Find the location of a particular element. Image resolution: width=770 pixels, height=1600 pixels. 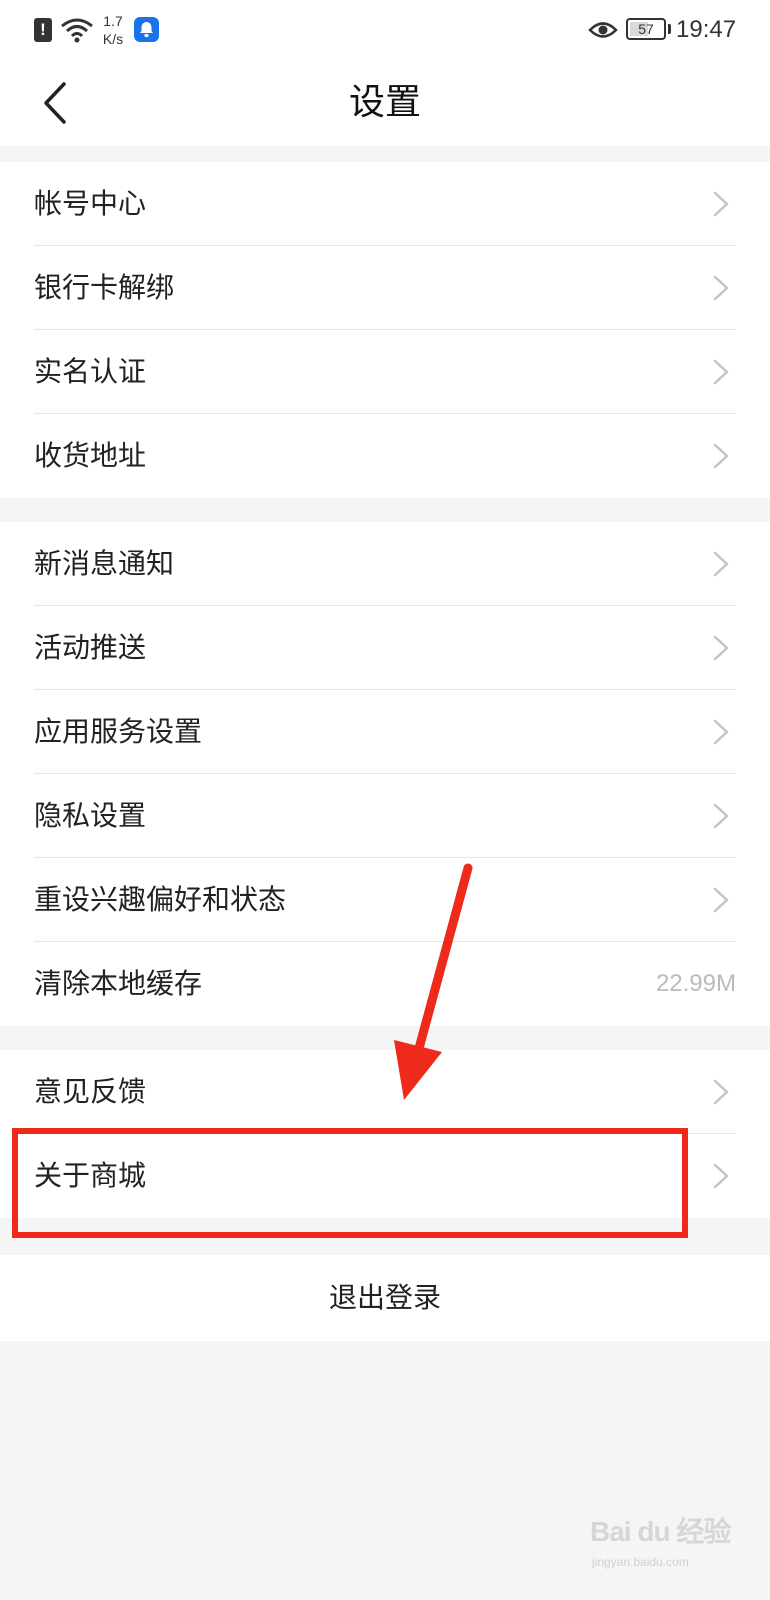

row-label: 新消息通知 is located at coordinates (104, 563).